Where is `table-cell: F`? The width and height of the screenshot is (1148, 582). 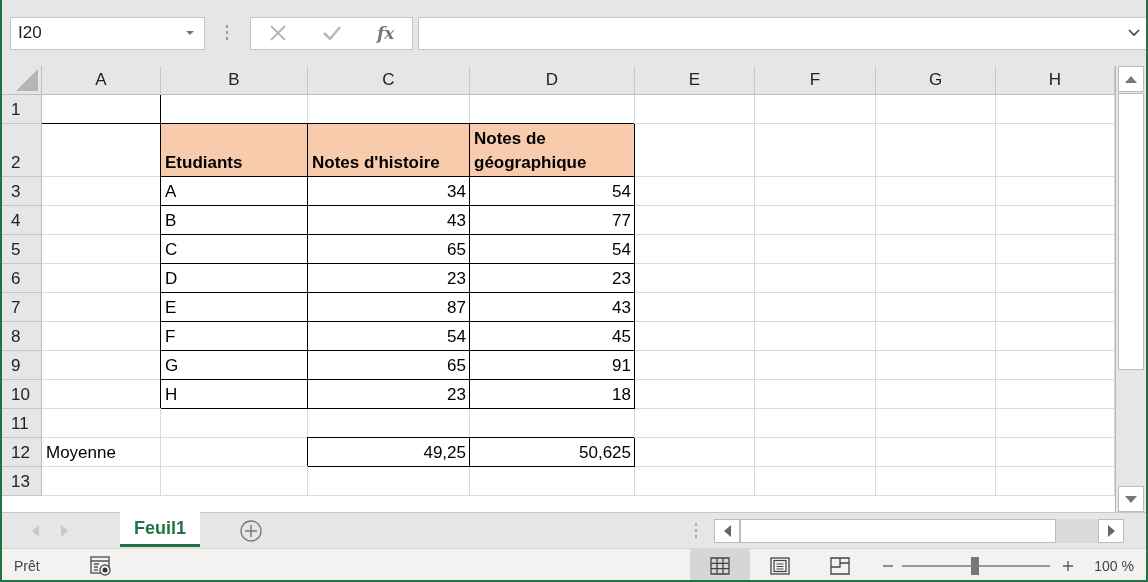 table-cell: F is located at coordinates (234, 336).